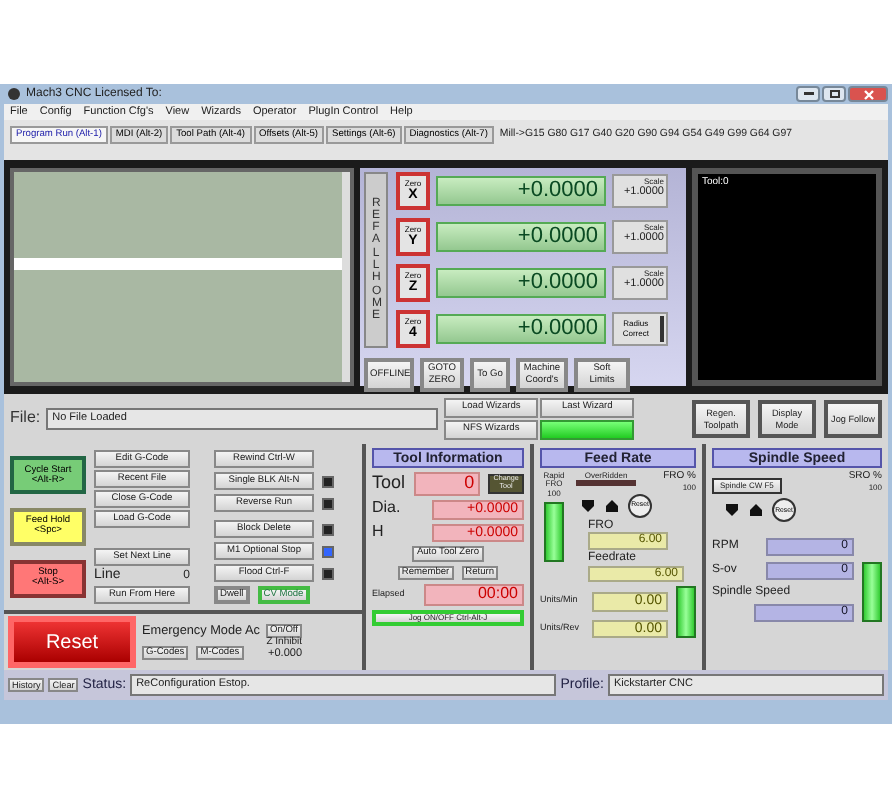  I want to click on maximize-icon, so click(834, 94).